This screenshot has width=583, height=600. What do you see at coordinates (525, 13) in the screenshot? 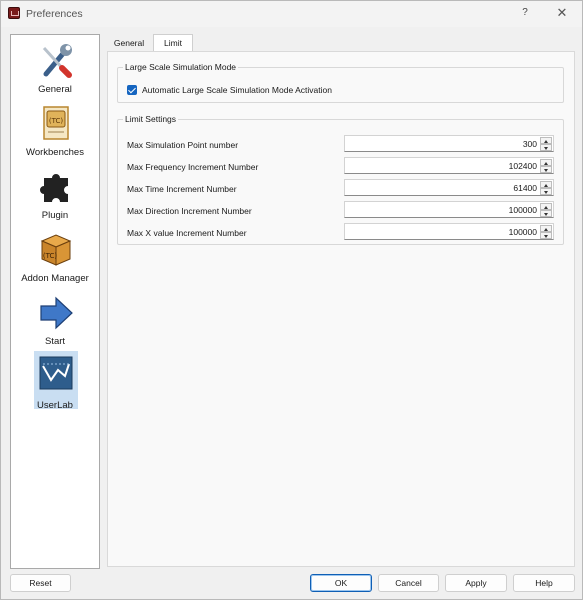
I see `title-help-button: ?` at bounding box center [525, 13].